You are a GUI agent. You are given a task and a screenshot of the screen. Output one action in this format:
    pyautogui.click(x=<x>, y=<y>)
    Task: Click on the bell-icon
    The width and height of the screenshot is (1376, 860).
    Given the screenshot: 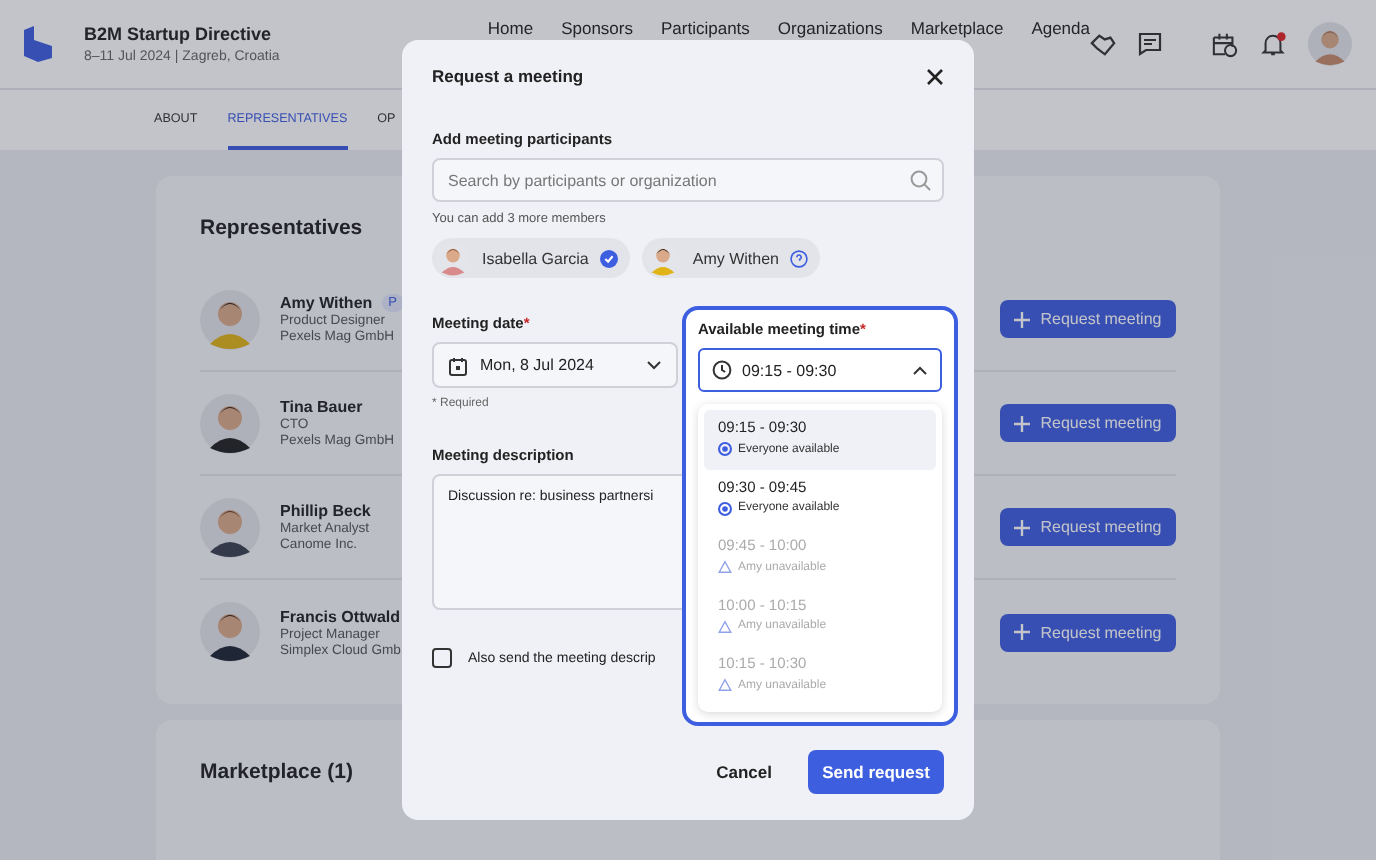 What is the action you would take?
    pyautogui.click(x=1273, y=44)
    